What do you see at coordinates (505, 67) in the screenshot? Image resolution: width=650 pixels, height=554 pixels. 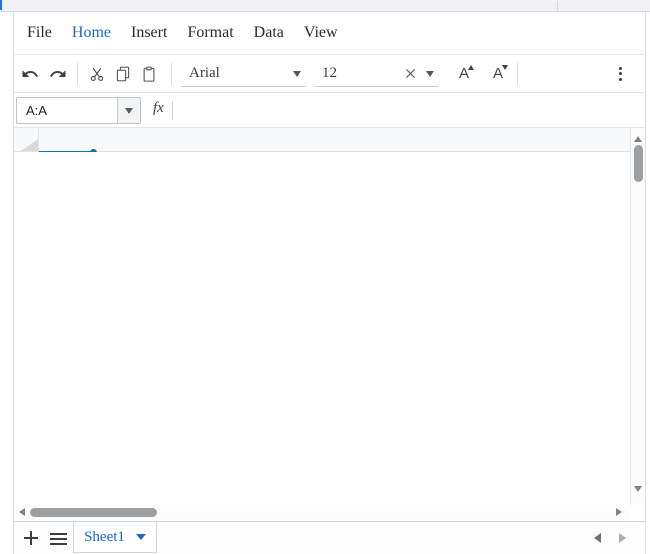 I see `caret-down-icon` at bounding box center [505, 67].